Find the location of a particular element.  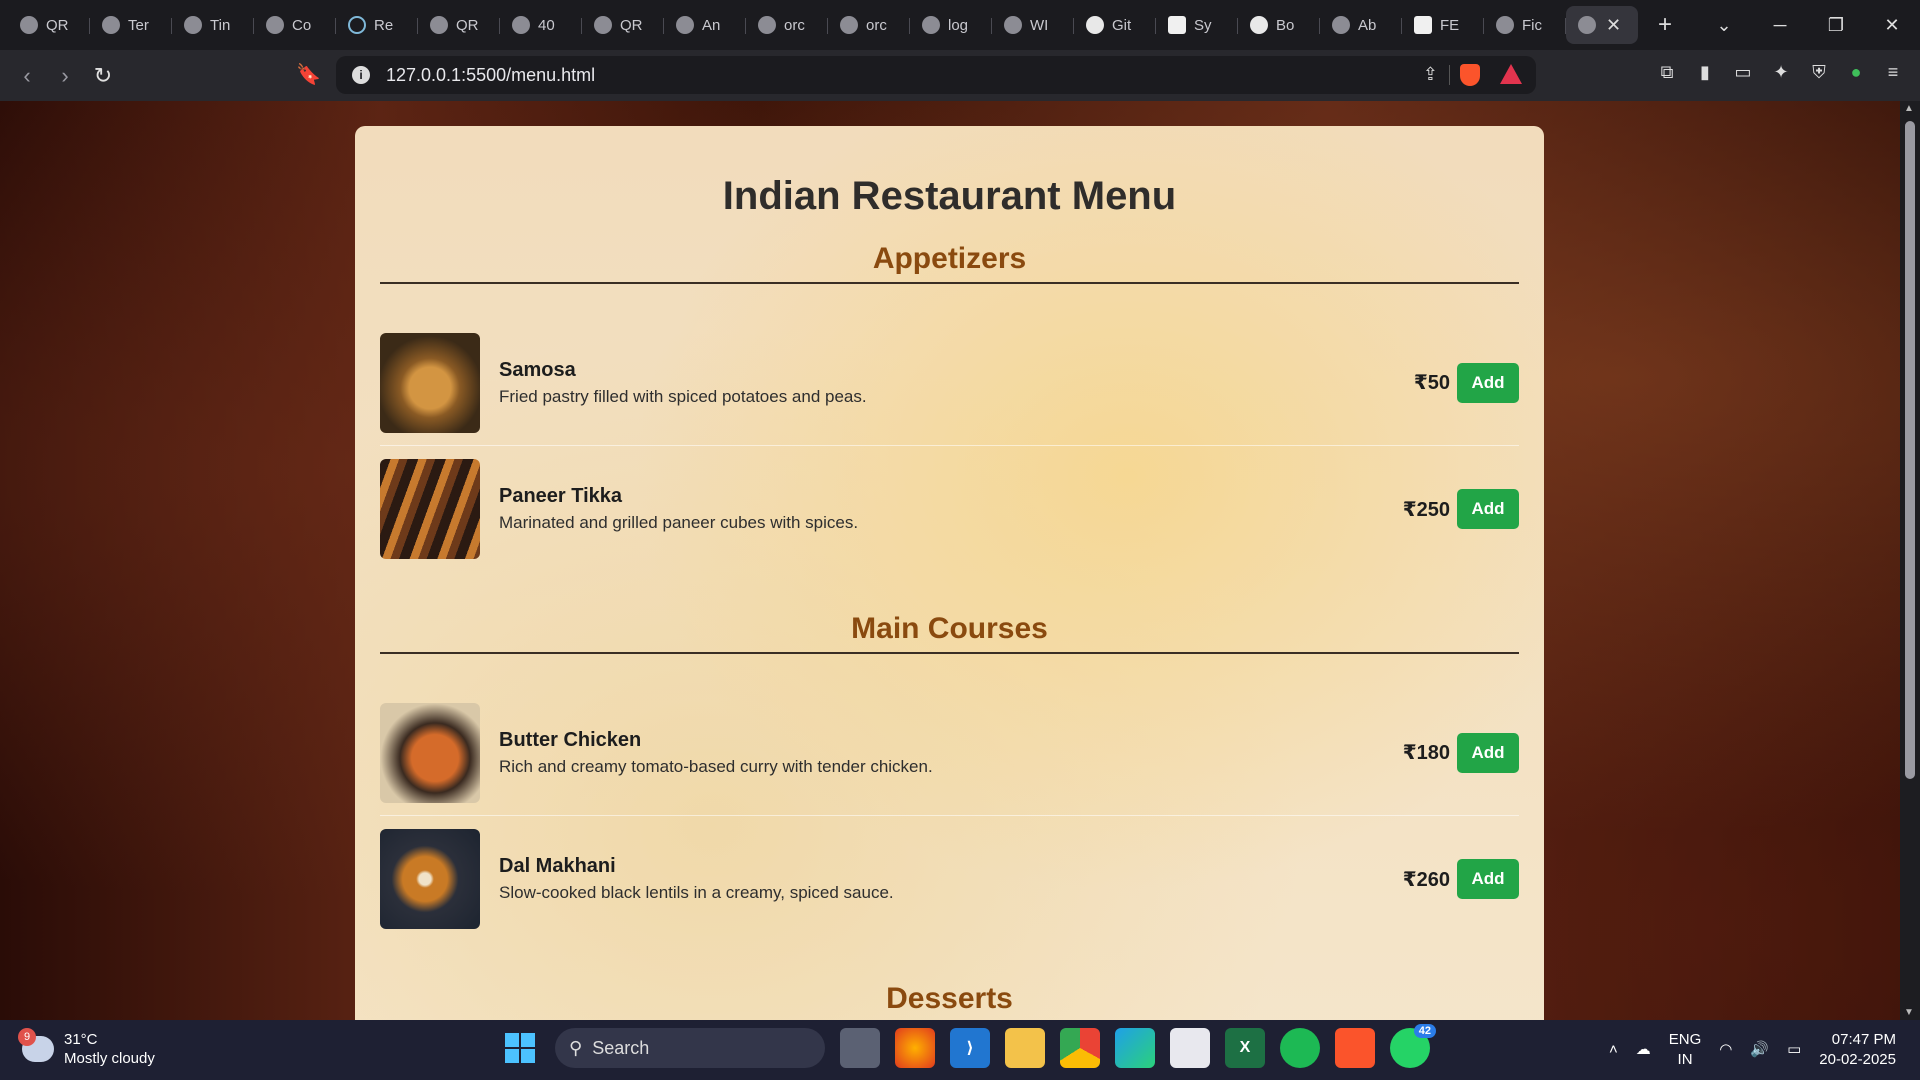

spotify-icon is located at coordinates (1300, 1048).